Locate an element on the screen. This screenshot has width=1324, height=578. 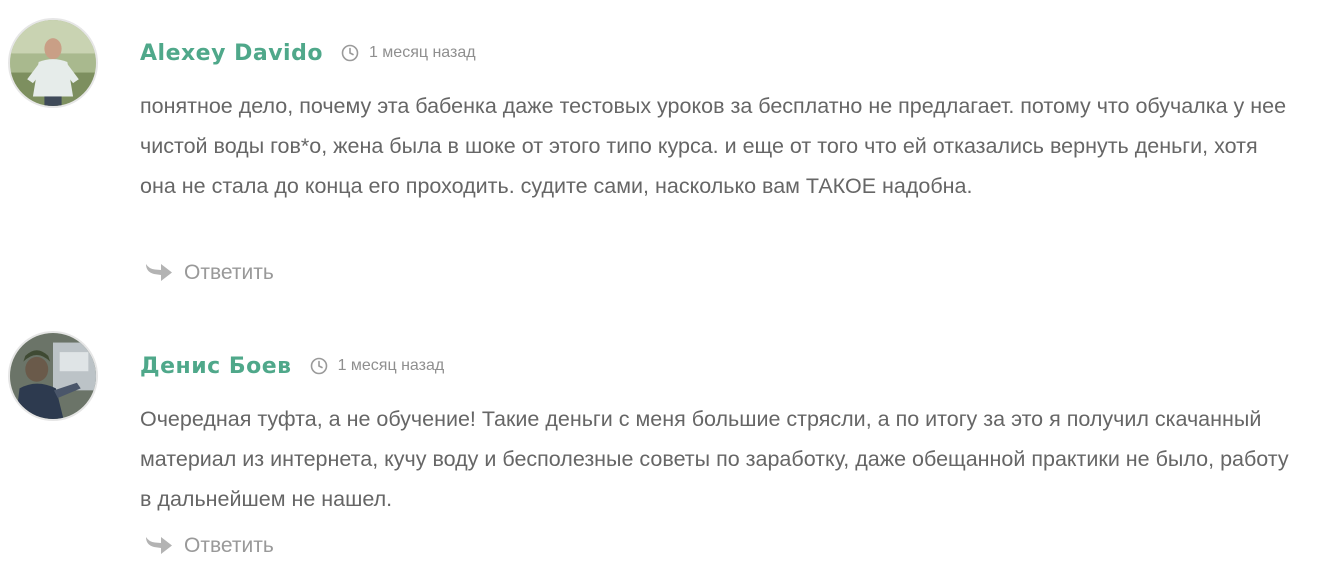
author-name: Денис Боев is located at coordinates (216, 366).